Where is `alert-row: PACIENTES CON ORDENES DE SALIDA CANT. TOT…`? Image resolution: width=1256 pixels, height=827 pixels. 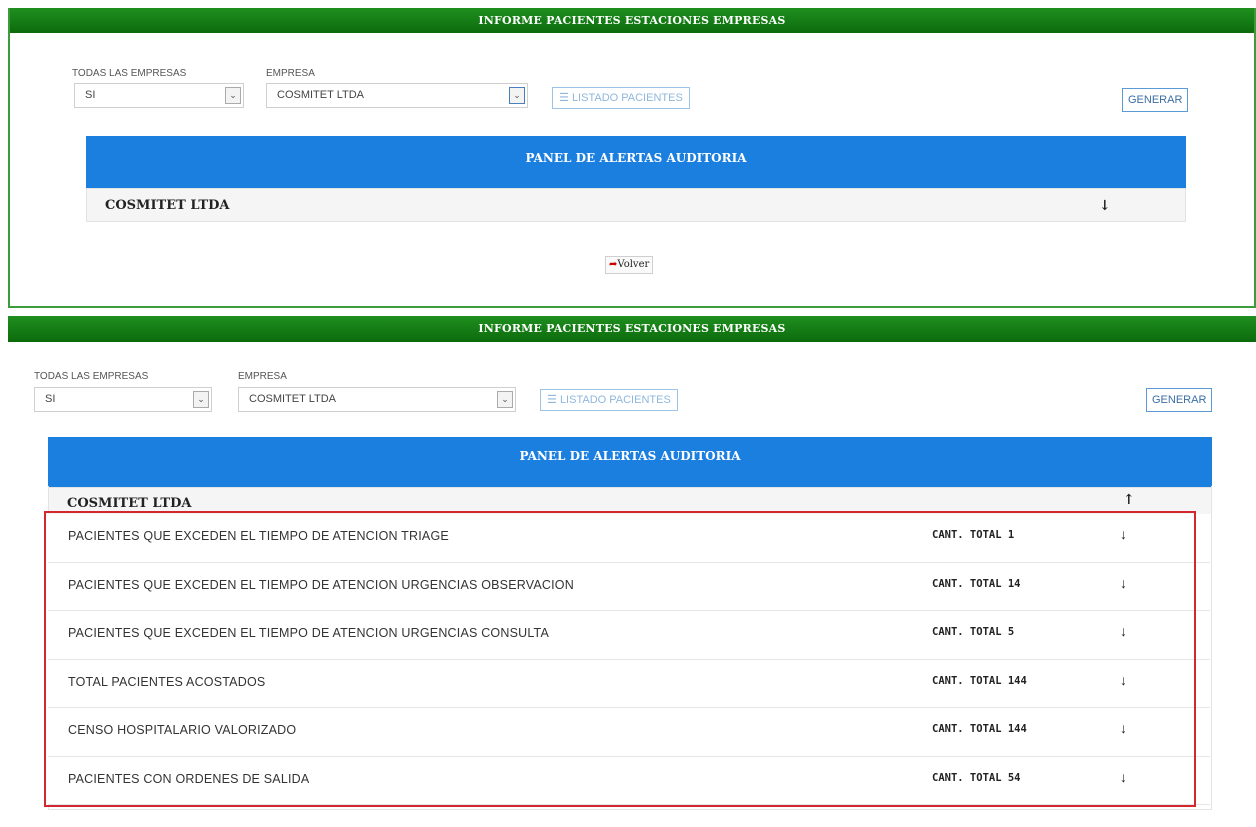
alert-row: PACIENTES CON ORDENES DE SALIDA CANT. TOT… is located at coordinates (629, 780).